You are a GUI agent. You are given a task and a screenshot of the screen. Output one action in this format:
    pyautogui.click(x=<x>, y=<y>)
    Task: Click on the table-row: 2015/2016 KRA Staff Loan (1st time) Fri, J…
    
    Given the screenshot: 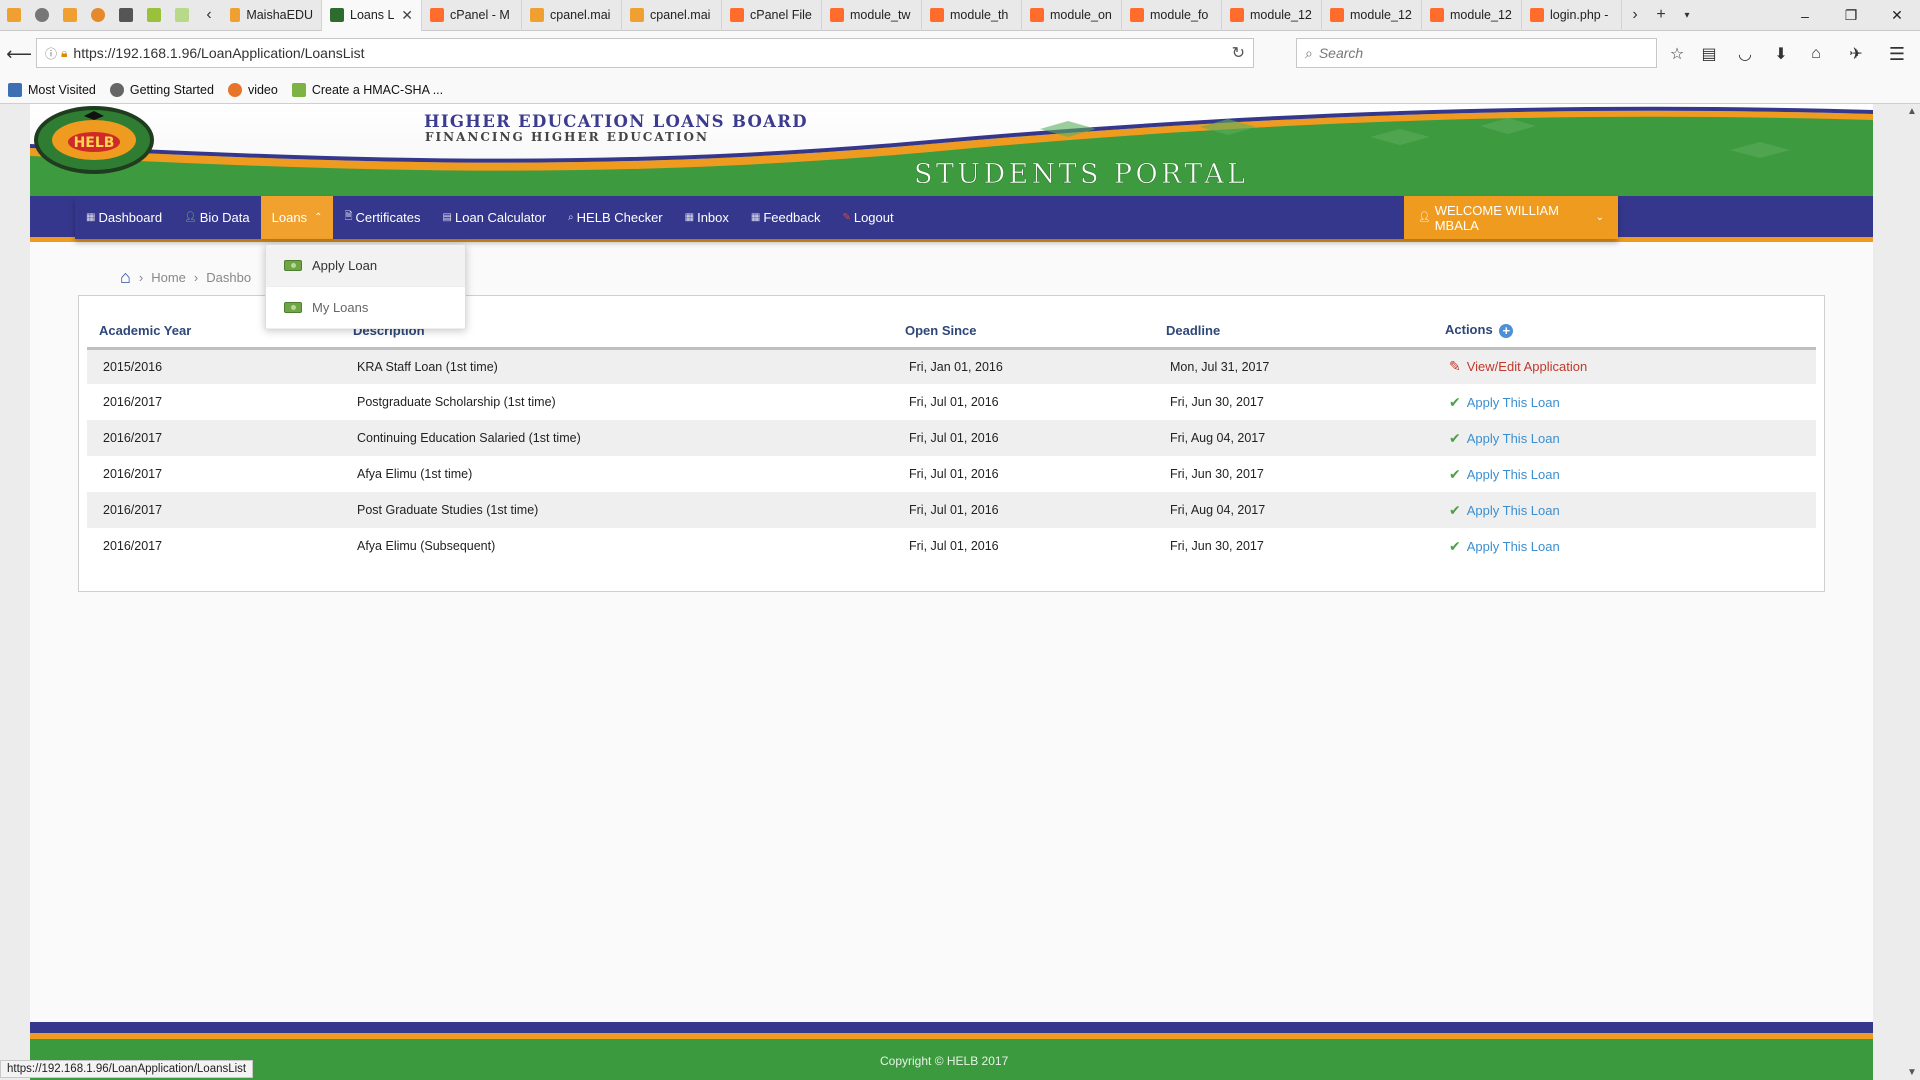 What is the action you would take?
    pyautogui.click(x=951, y=366)
    